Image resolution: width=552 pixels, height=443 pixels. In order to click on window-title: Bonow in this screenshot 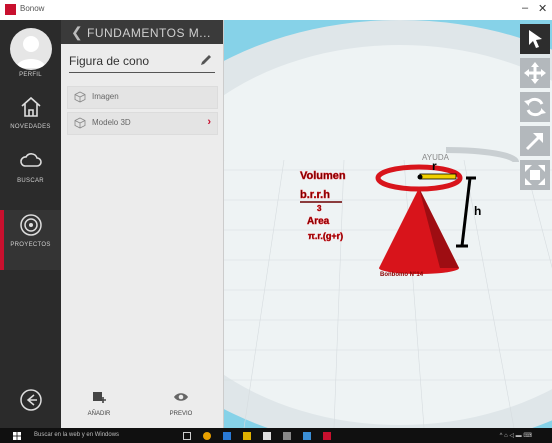, I will do `click(32, 8)`.